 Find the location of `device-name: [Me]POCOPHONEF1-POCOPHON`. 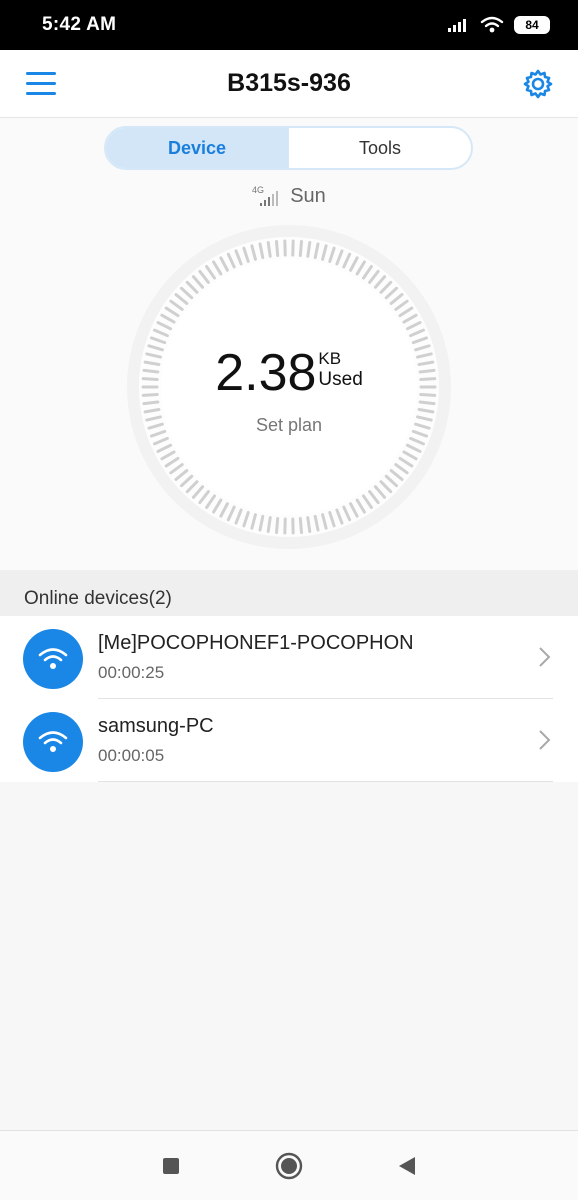

device-name: [Me]POCOPHONEF1-POCOPHON is located at coordinates (256, 643).